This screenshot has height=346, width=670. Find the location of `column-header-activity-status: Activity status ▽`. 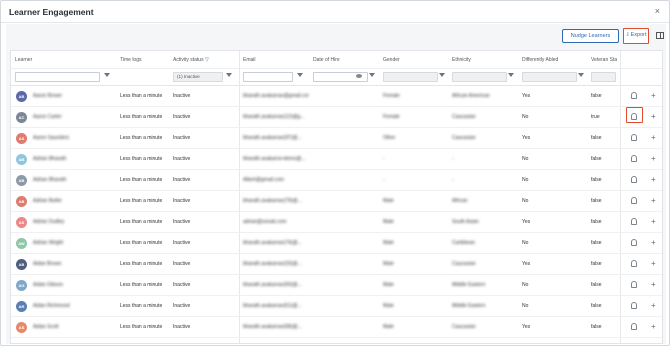

column-header-activity-status: Activity status ▽ is located at coordinates (201, 59).